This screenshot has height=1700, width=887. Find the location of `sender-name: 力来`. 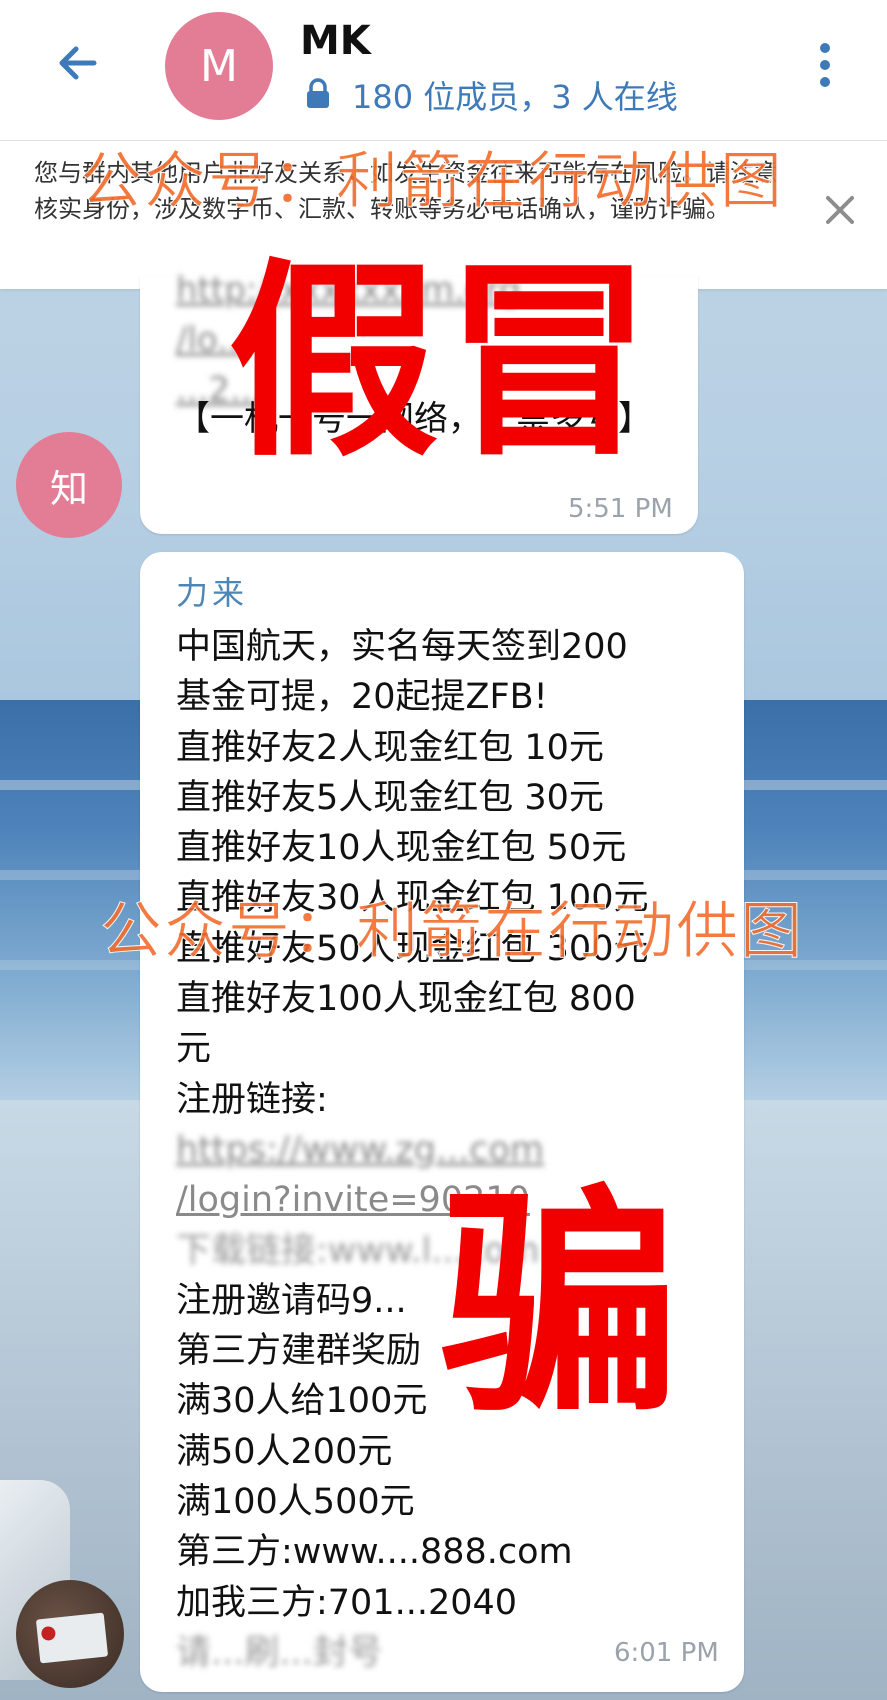

sender-name: 力来 is located at coordinates (212, 591).